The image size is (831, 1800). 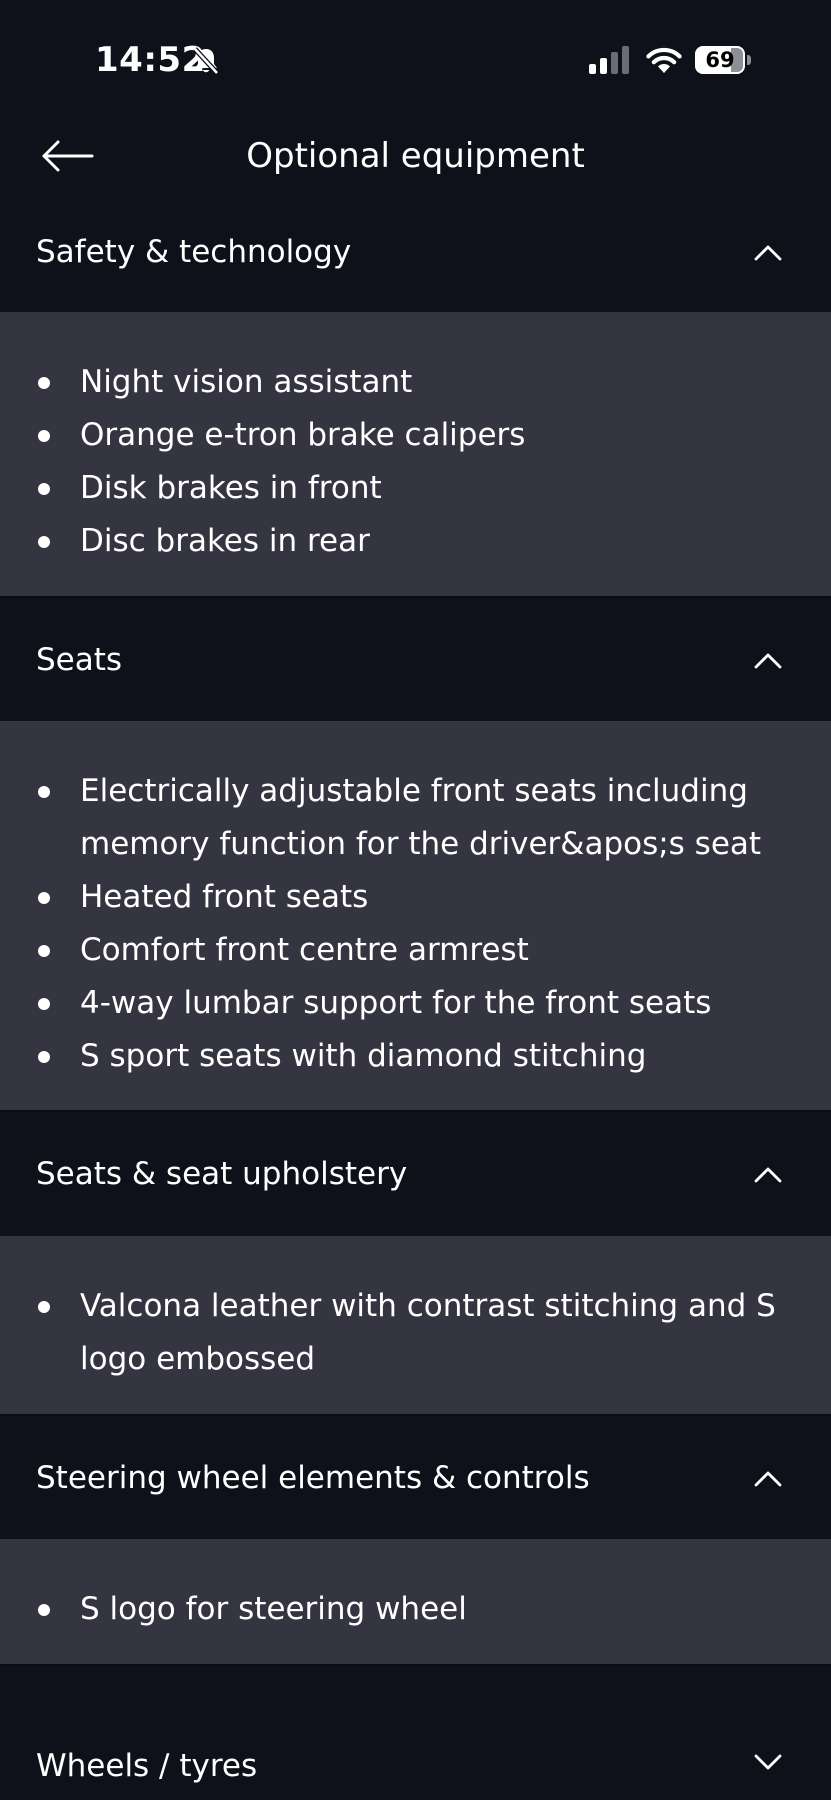 I want to click on list-item: Disk brakes in front, so click(x=415, y=488).